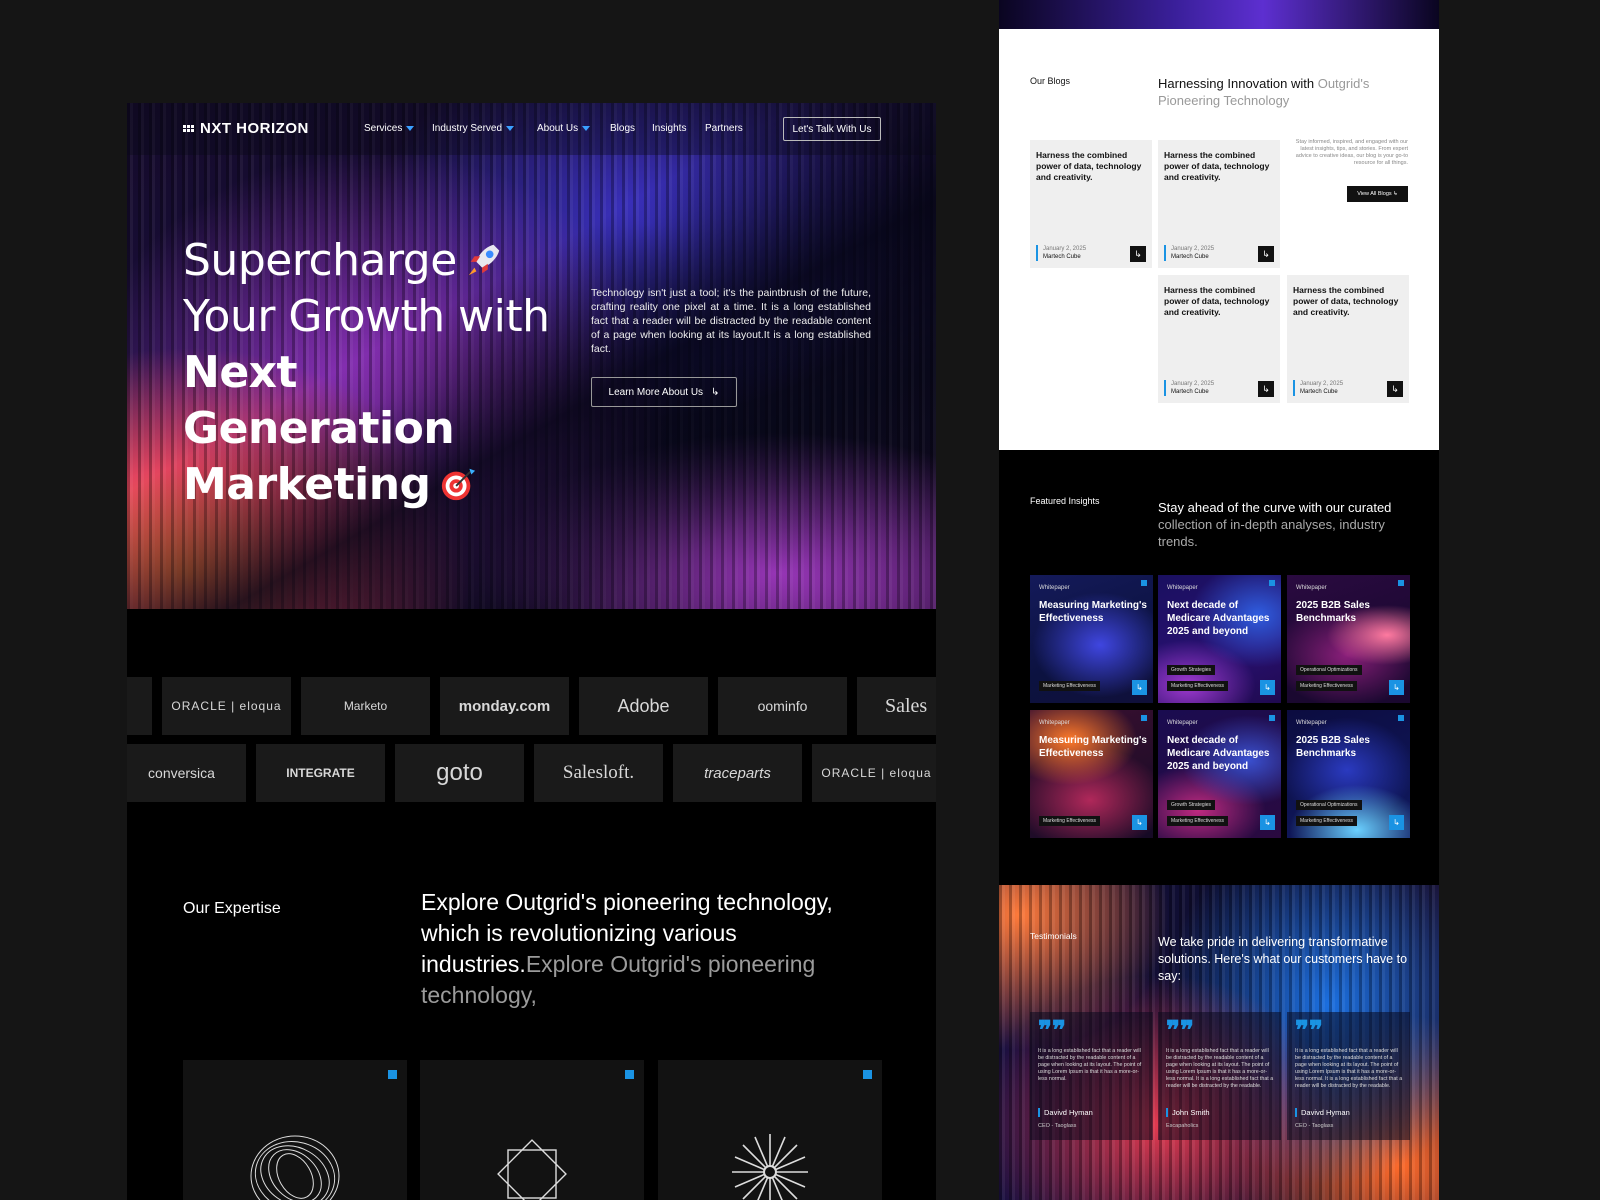  I want to click on sunburst-icon, so click(770, 1167).